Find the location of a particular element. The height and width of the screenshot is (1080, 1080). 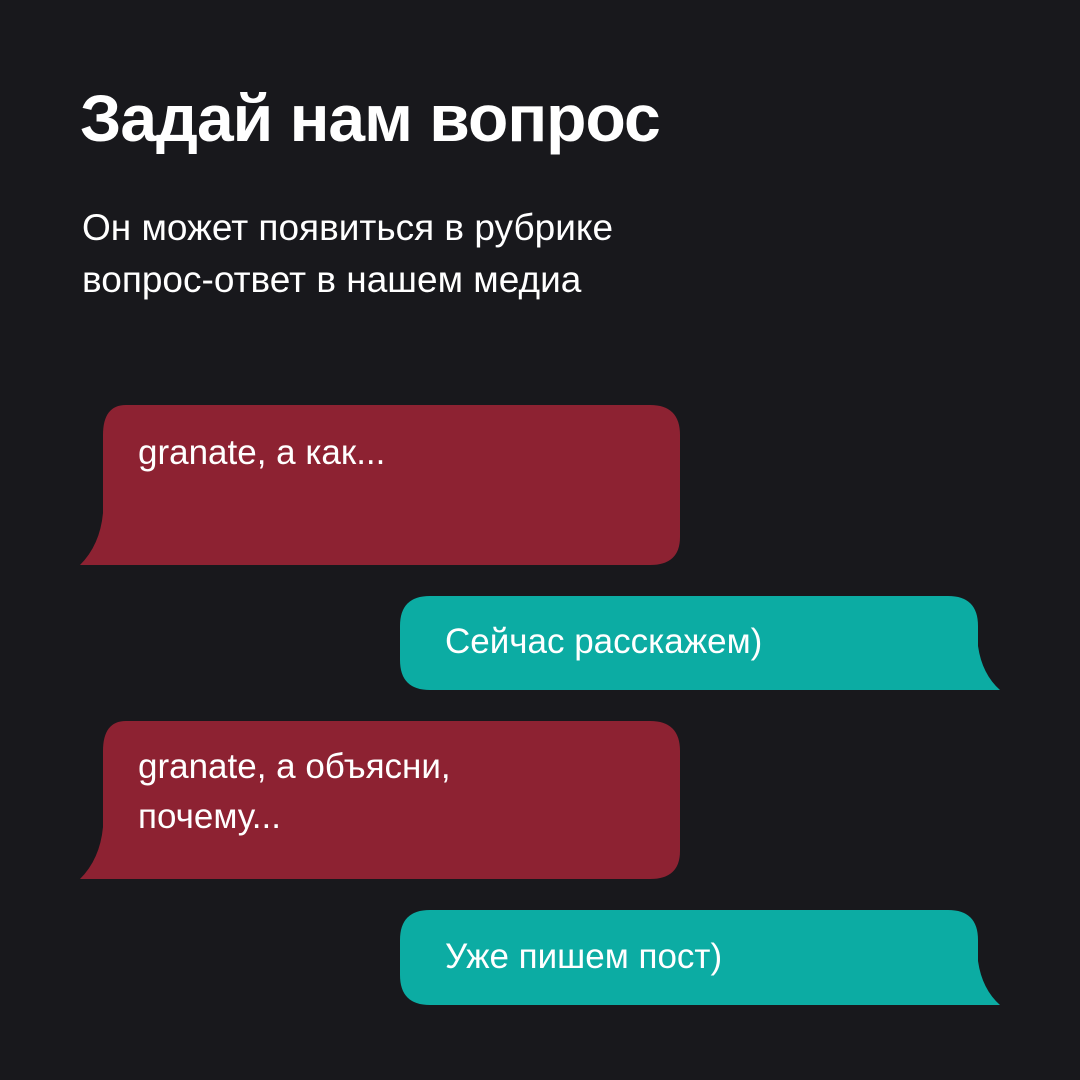

message-line: Уже пишем пост) is located at coordinates (584, 956).